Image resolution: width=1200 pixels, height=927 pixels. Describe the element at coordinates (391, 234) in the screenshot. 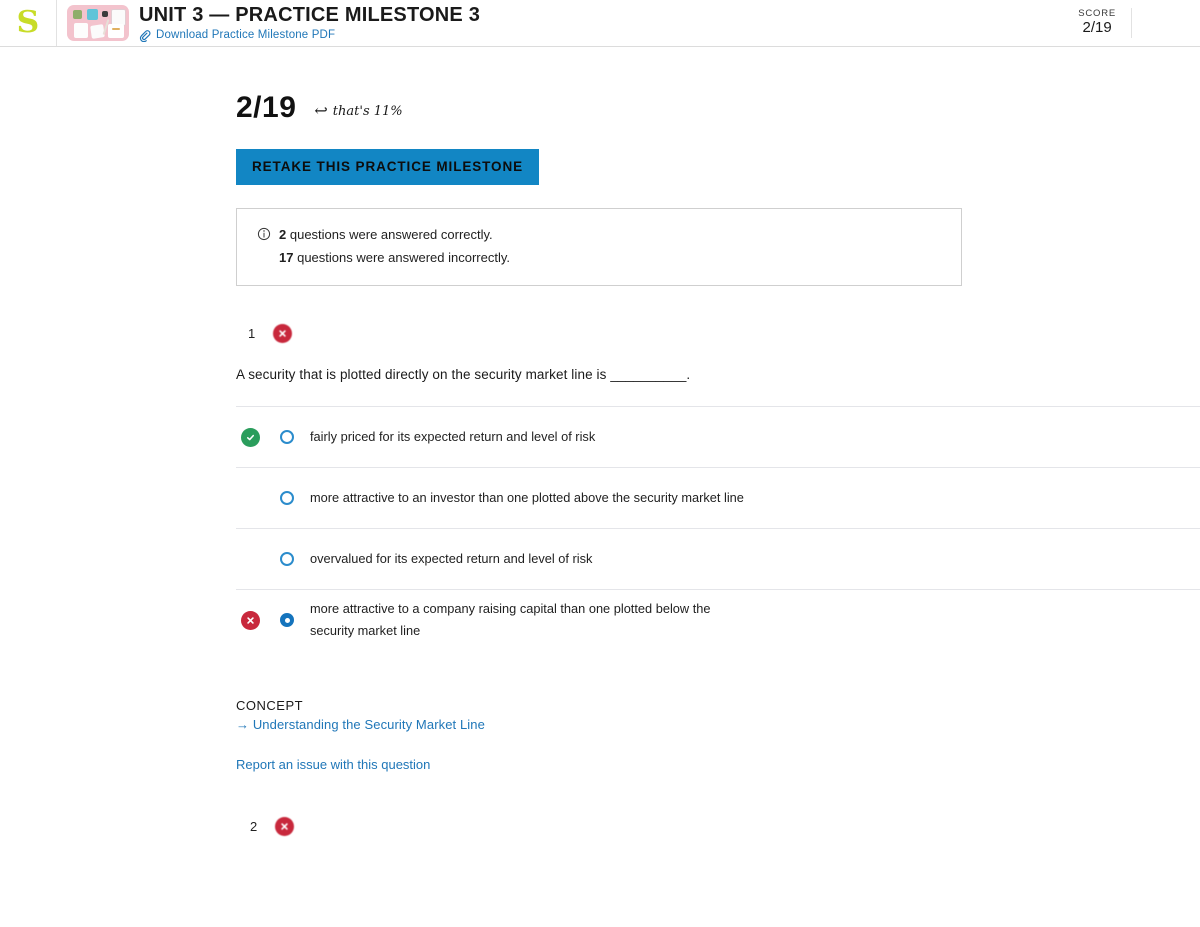

I see `correct-count-label: questions were answered correctly.` at that location.